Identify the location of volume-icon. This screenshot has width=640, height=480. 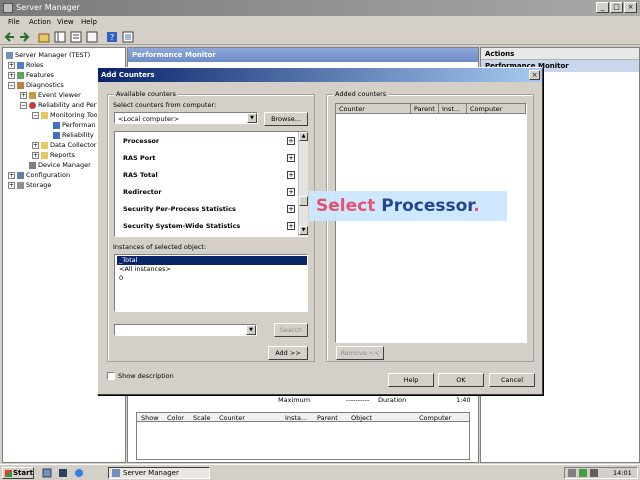
(594, 473).